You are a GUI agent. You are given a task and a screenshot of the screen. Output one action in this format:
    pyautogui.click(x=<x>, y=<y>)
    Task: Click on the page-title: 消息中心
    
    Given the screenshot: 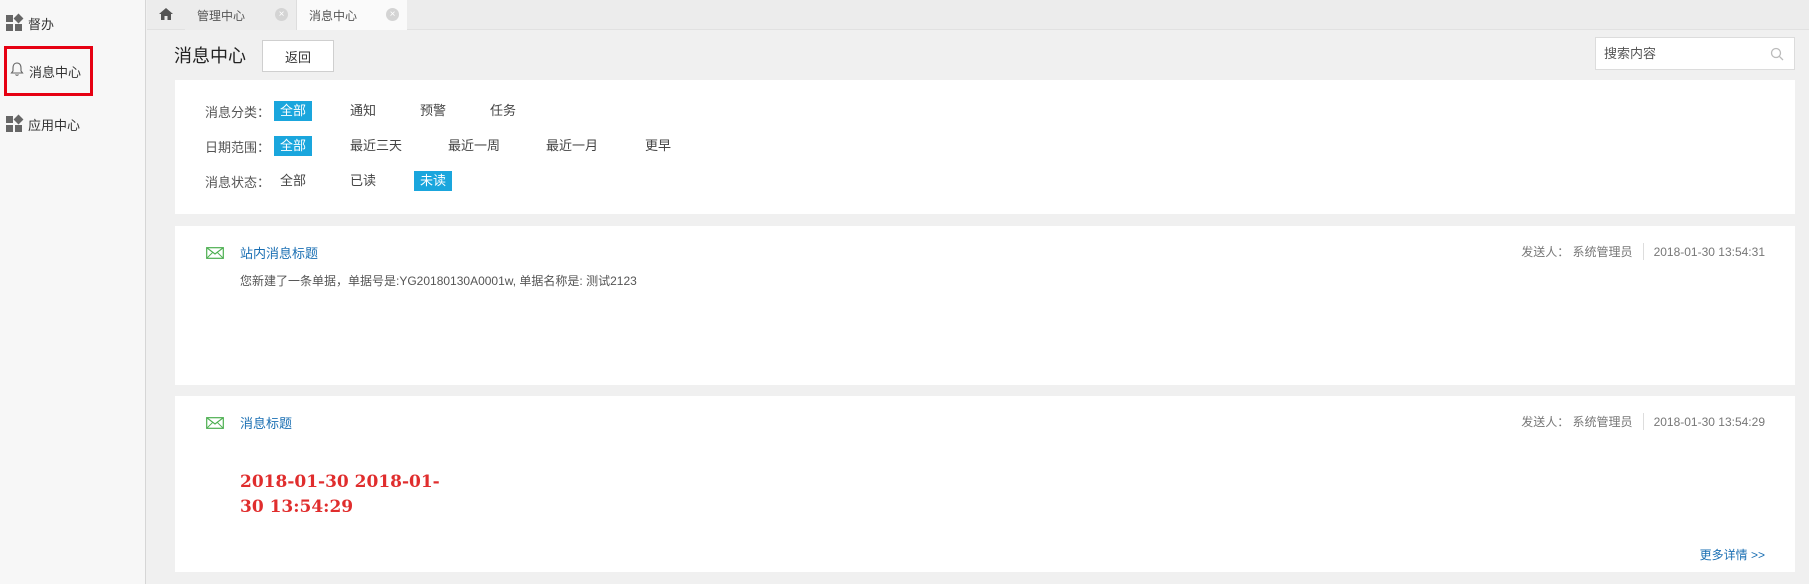 What is the action you would take?
    pyautogui.click(x=210, y=56)
    